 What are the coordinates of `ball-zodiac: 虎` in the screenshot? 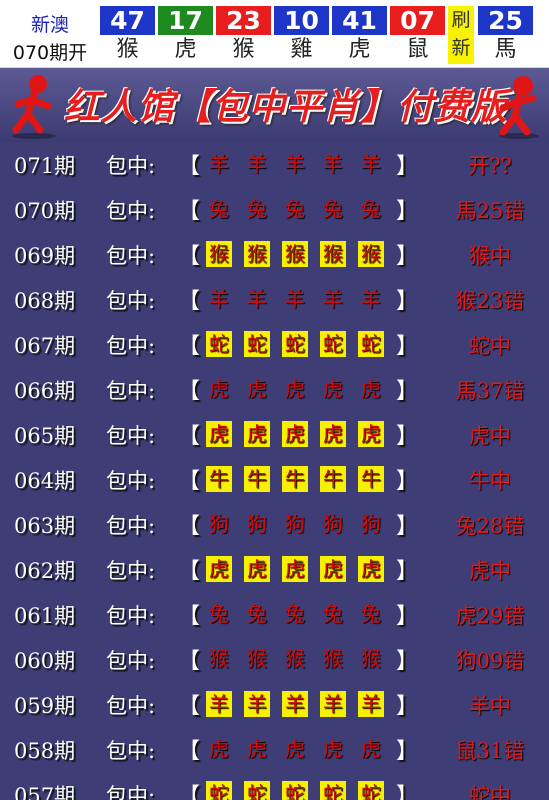 It's located at (185, 49).